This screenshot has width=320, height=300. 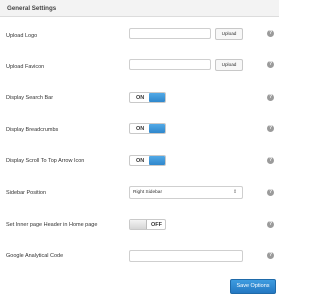 What do you see at coordinates (52, 225) in the screenshot?
I see `inner-page-header-label: Set Inner page Header in Home page` at bounding box center [52, 225].